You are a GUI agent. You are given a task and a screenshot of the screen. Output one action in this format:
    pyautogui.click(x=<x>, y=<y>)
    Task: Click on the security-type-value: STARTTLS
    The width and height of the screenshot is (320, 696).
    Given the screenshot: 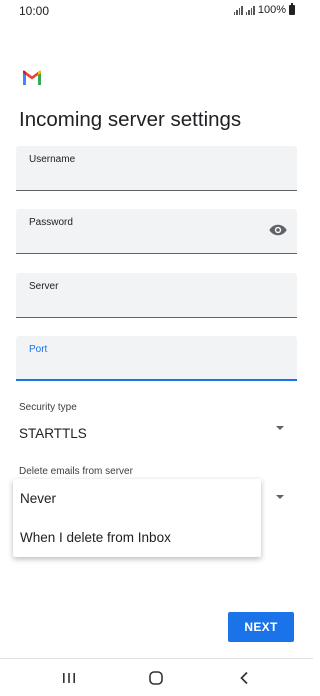 What is the action you would take?
    pyautogui.click(x=53, y=433)
    